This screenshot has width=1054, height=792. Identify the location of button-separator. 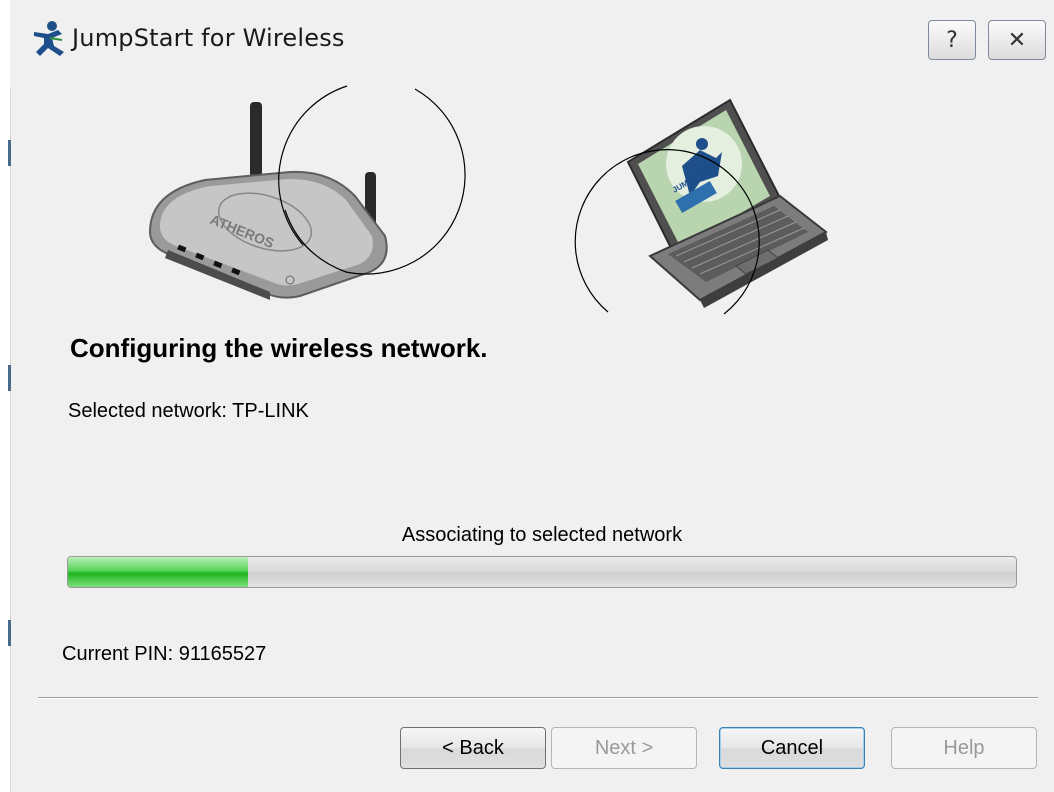
(538, 698).